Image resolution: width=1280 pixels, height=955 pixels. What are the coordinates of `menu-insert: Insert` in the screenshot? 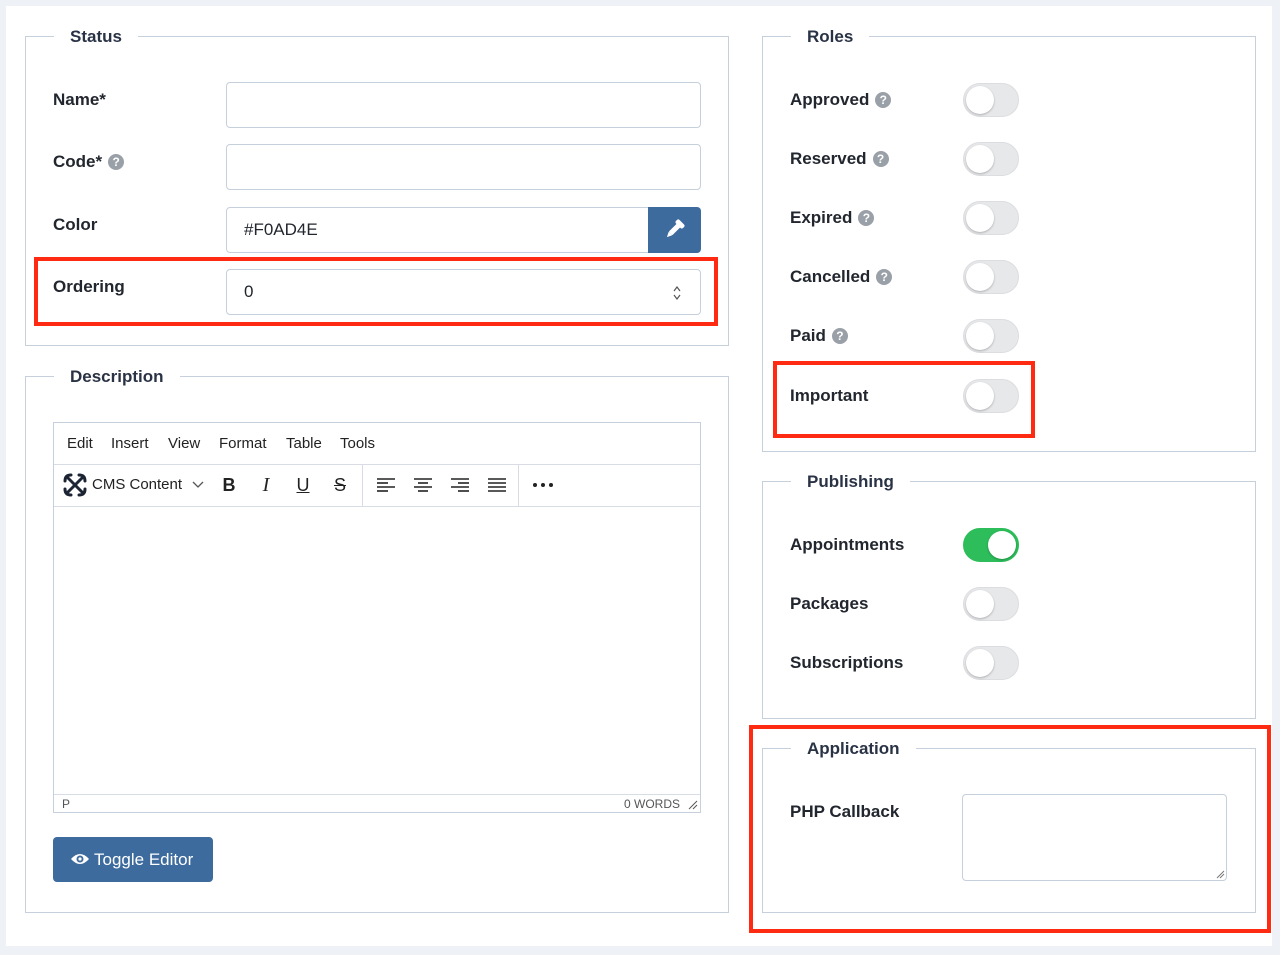 It's located at (130, 443).